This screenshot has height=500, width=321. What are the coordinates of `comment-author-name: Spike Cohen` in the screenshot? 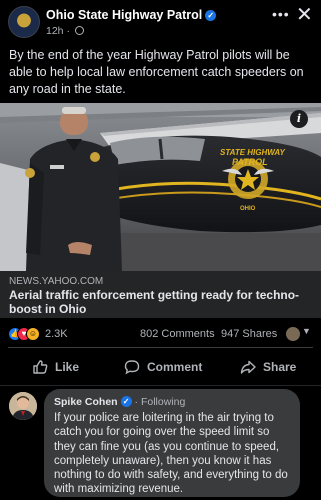 It's located at (86, 402).